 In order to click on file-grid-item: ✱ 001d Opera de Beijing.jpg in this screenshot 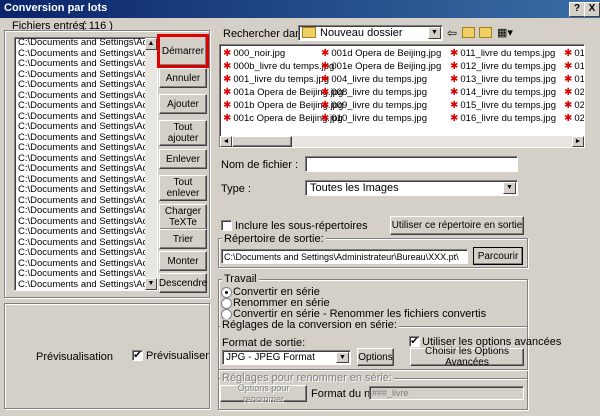, I will do `click(381, 54)`.